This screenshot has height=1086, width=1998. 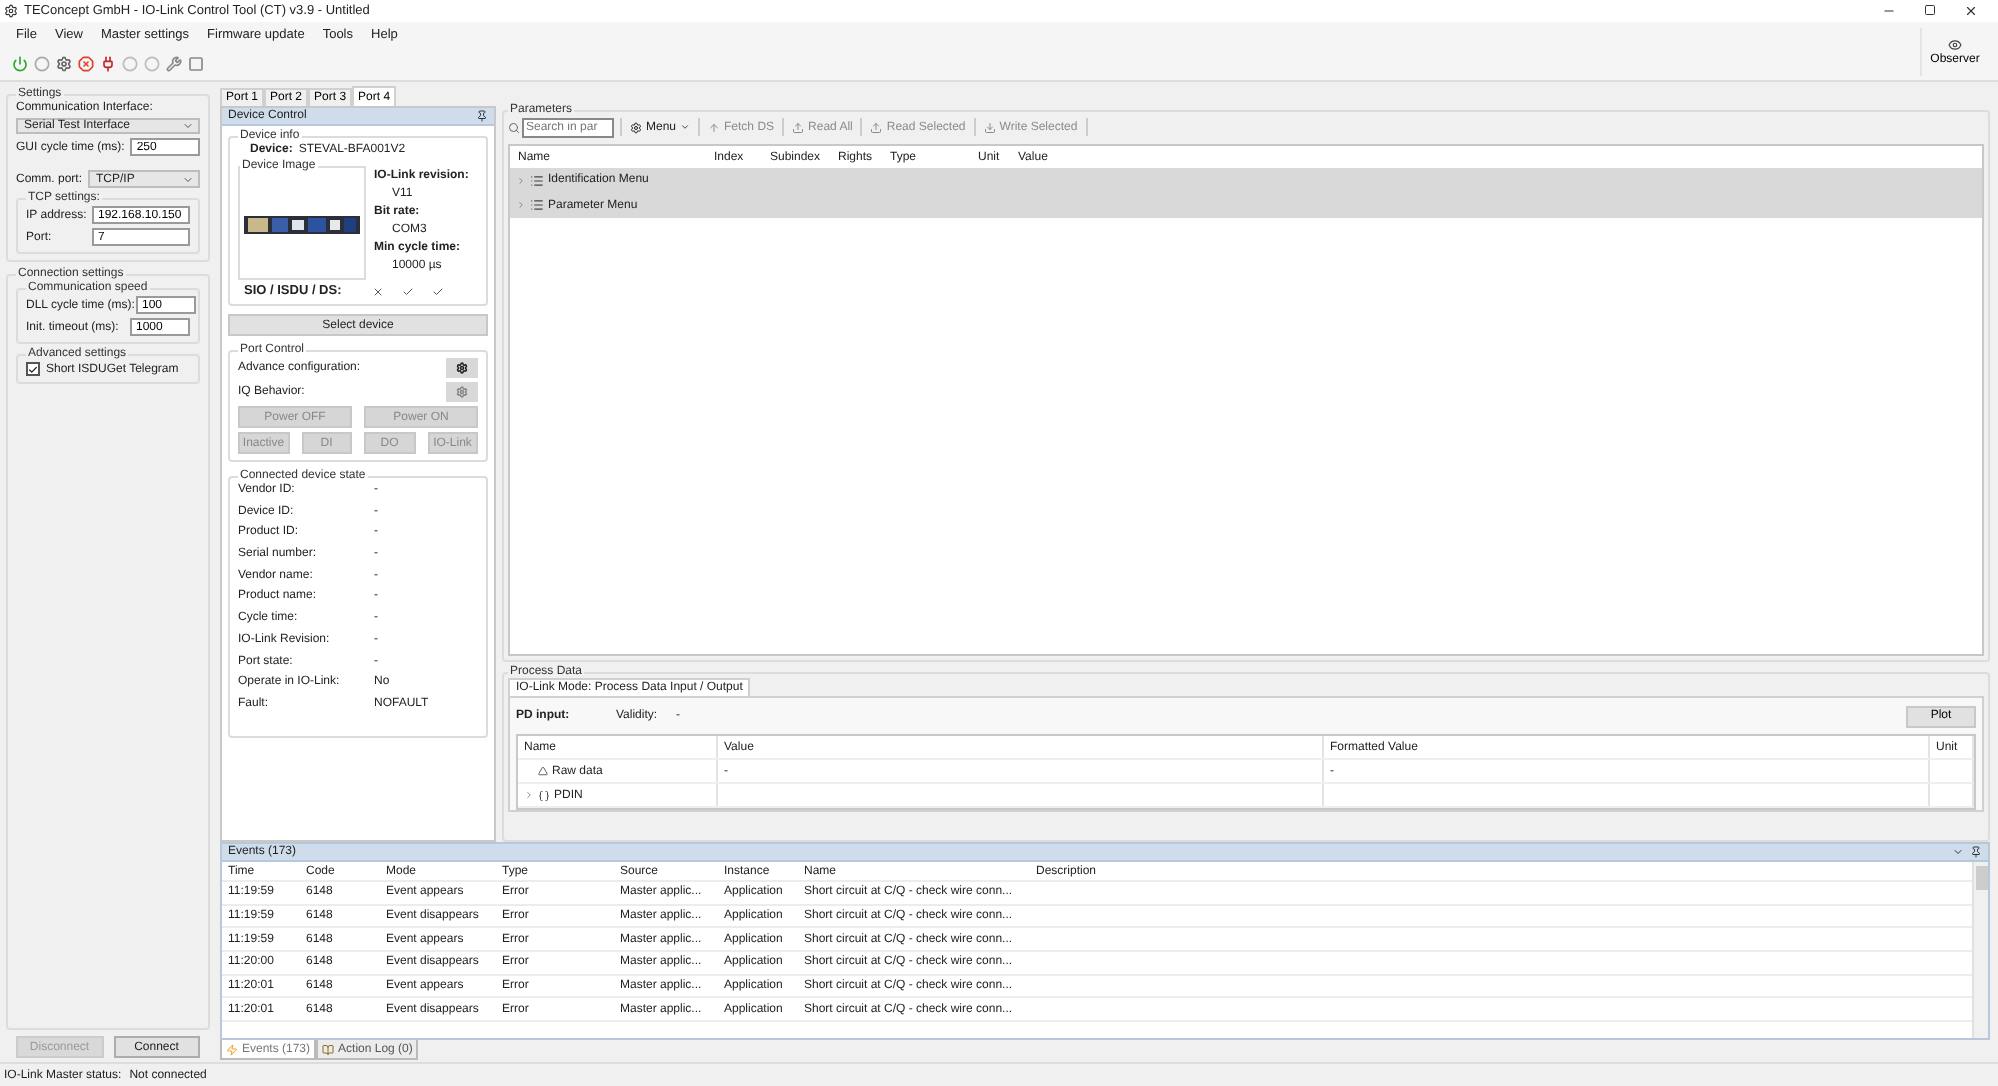 What do you see at coordinates (1930, 10) in the screenshot?
I see `maximize-icon` at bounding box center [1930, 10].